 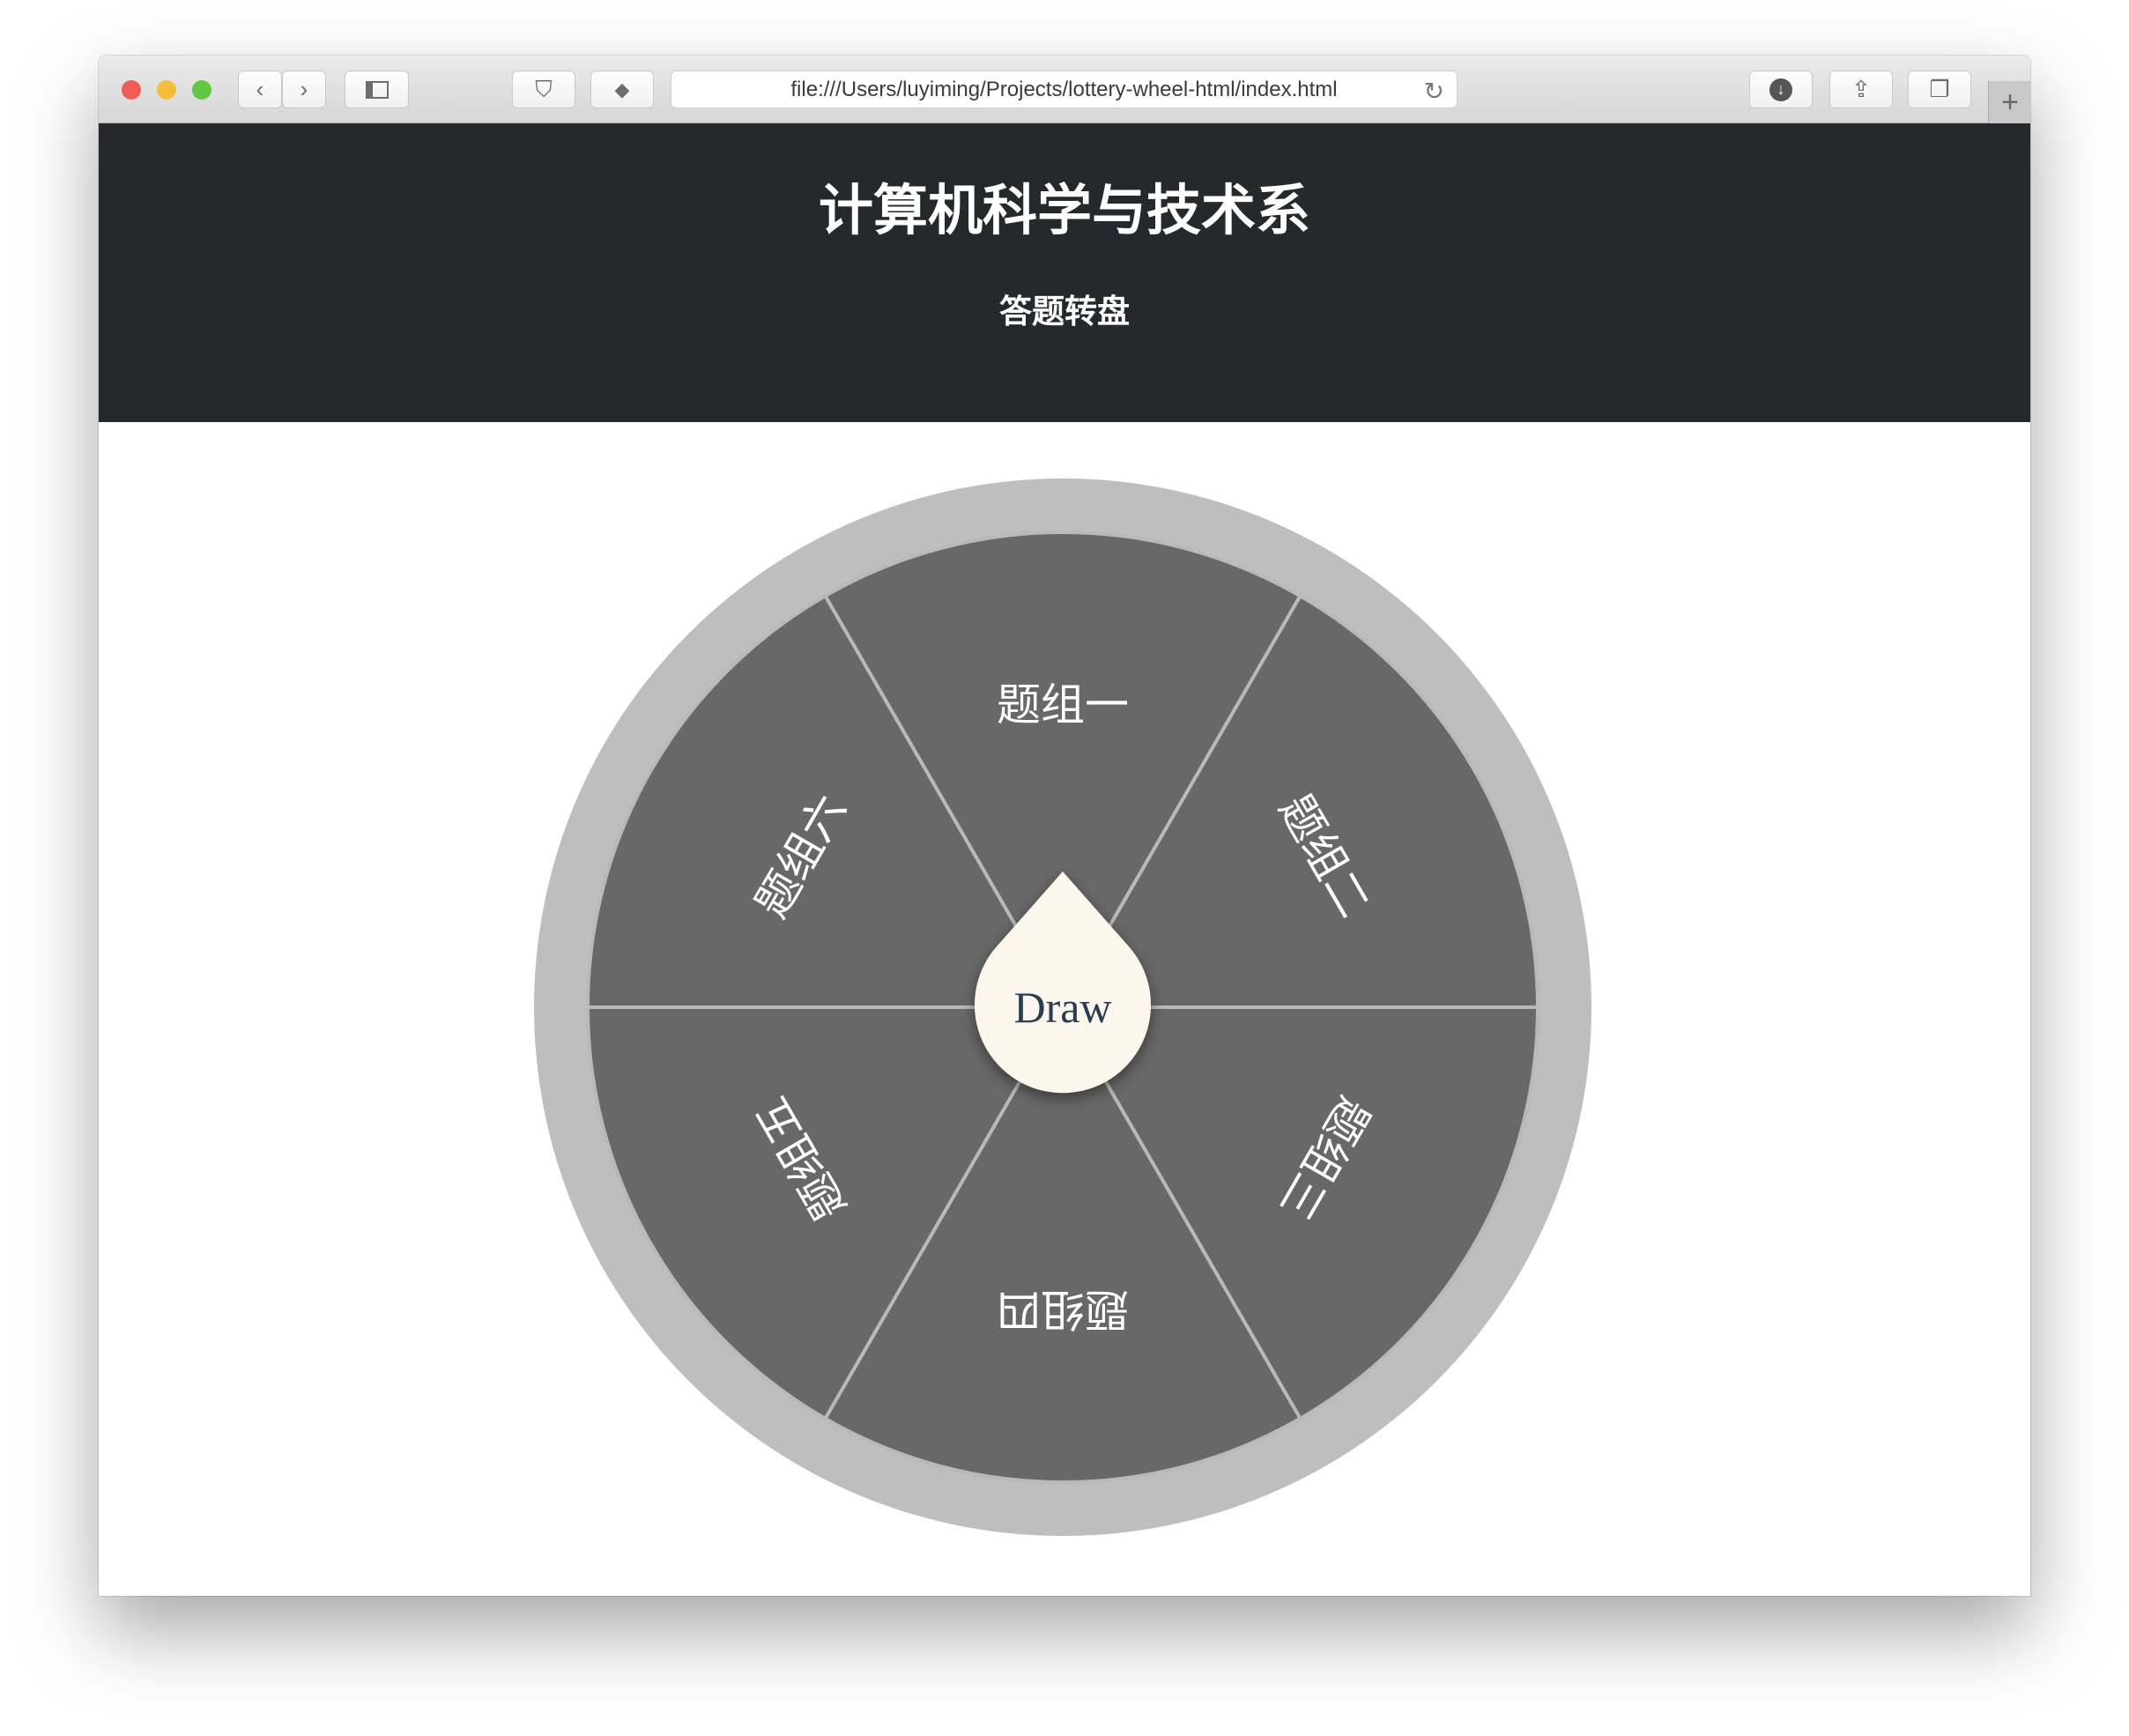 I want to click on shield-extension-button: ⛉, so click(x=543, y=89).